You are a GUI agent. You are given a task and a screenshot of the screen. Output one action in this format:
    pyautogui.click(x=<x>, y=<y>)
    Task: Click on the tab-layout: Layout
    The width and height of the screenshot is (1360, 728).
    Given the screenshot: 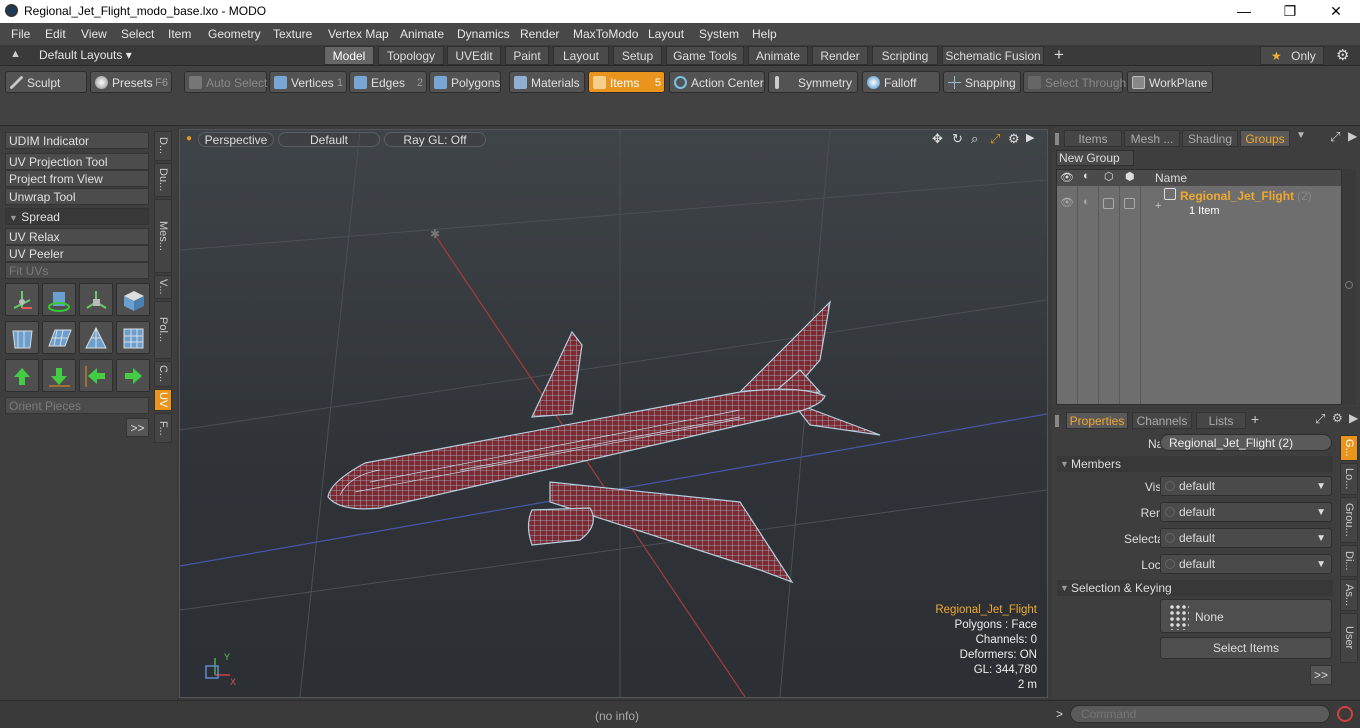 What is the action you would take?
    pyautogui.click(x=581, y=55)
    